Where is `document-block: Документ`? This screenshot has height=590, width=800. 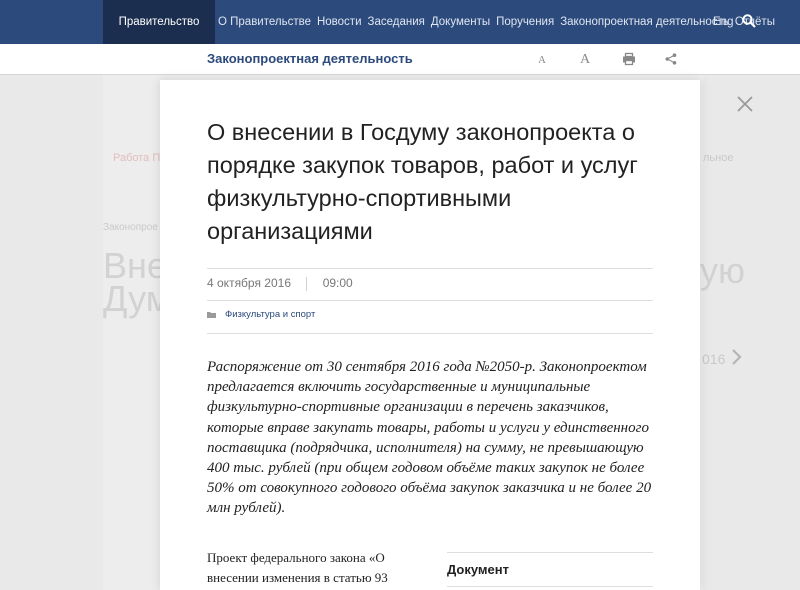
document-block: Документ is located at coordinates (550, 569).